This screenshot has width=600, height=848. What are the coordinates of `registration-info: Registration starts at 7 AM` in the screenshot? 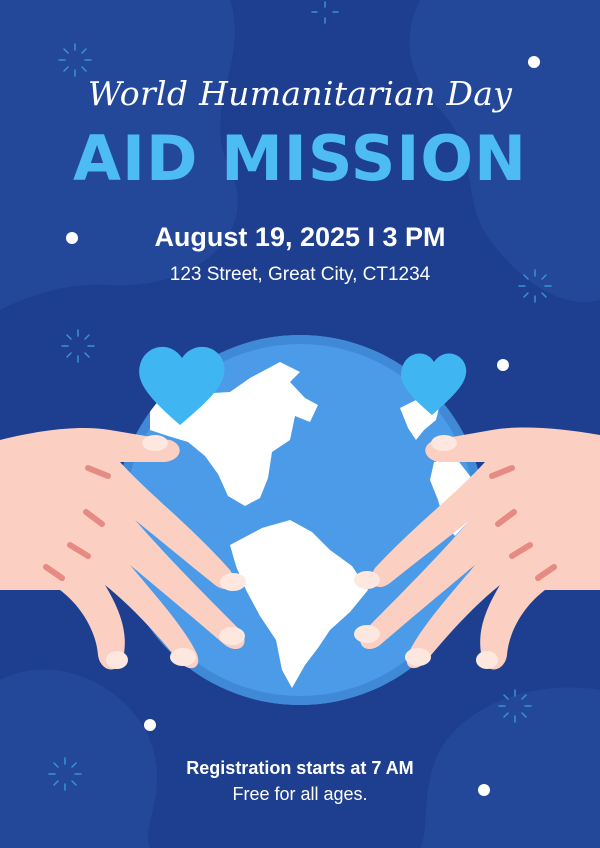 It's located at (300, 768).